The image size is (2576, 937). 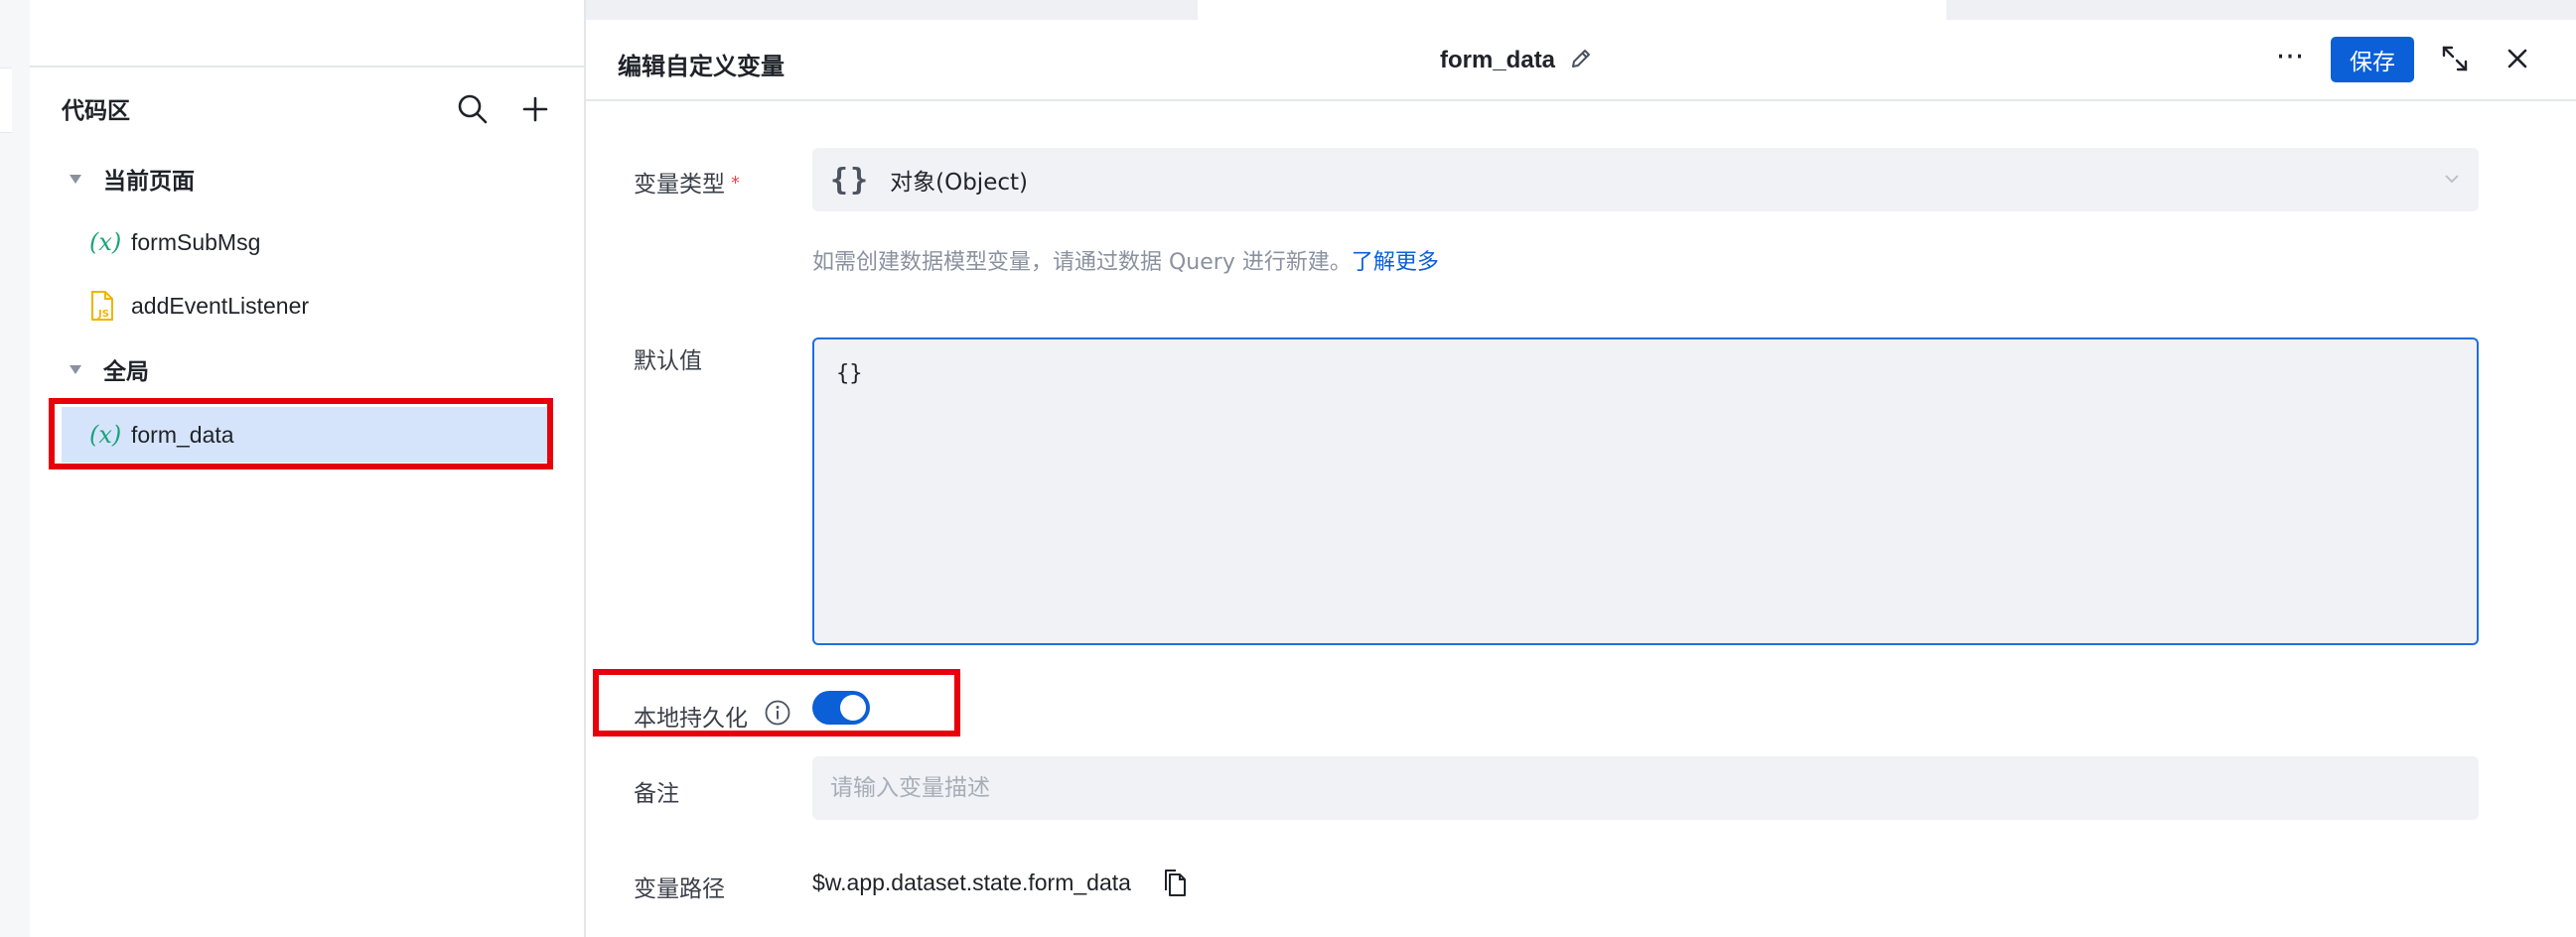 I want to click on type-hint-text: 如需创建数据模型变量，请通过数据 Query 进行新建。, so click(x=1082, y=262).